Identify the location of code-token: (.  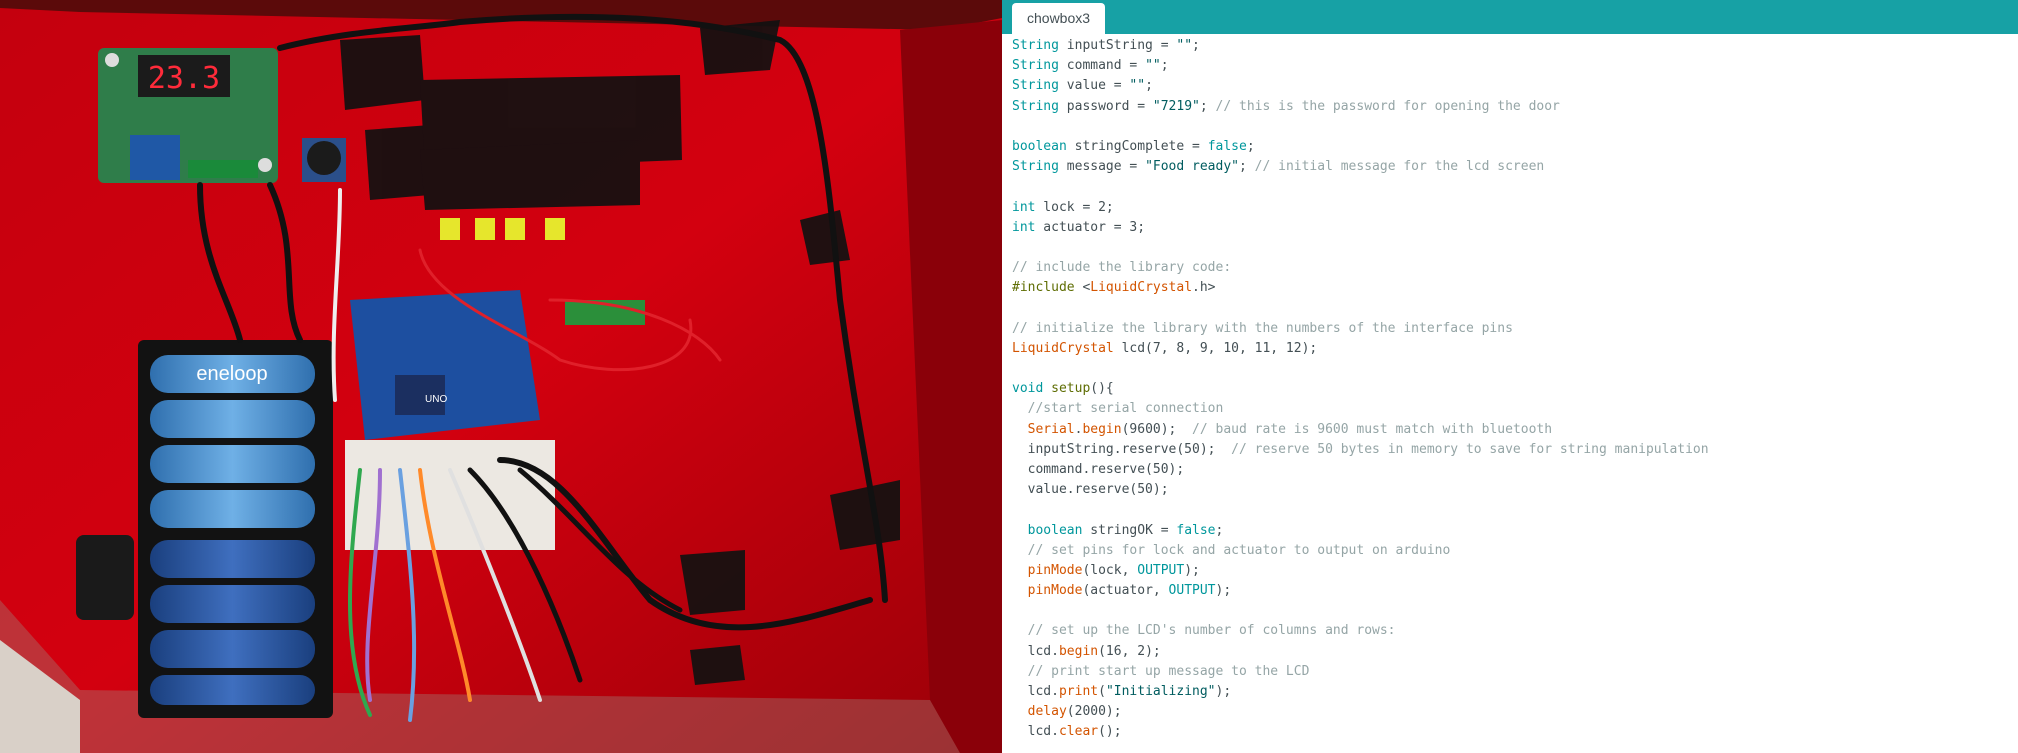
(1102, 691).